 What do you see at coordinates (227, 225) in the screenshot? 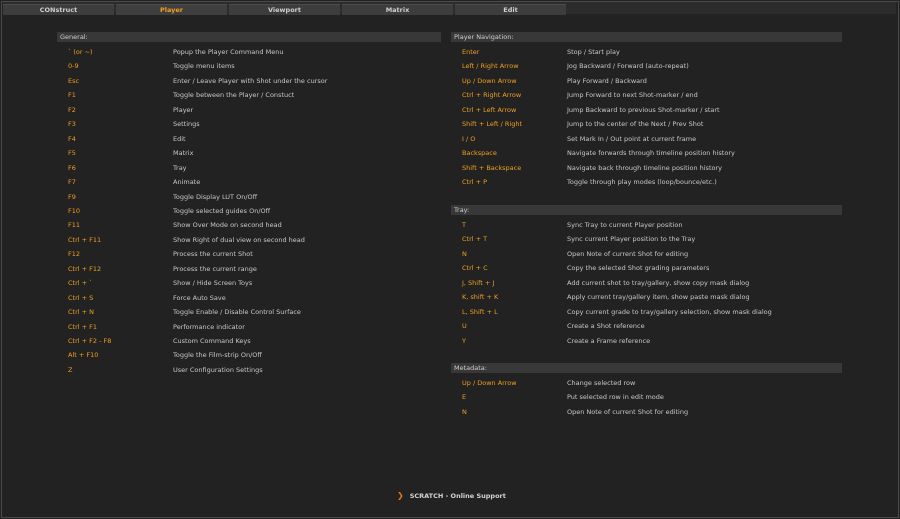
I see `shortcut-description: Show Over Mode on second head` at bounding box center [227, 225].